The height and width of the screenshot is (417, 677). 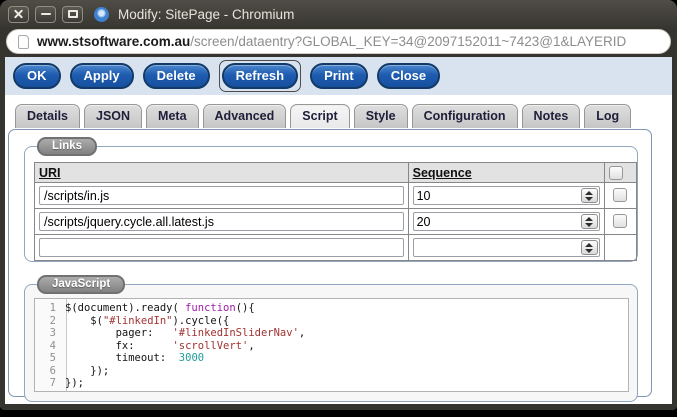 I want to click on action-toolbar: OK Apply Delete Refresh Print Close, so click(x=338, y=76).